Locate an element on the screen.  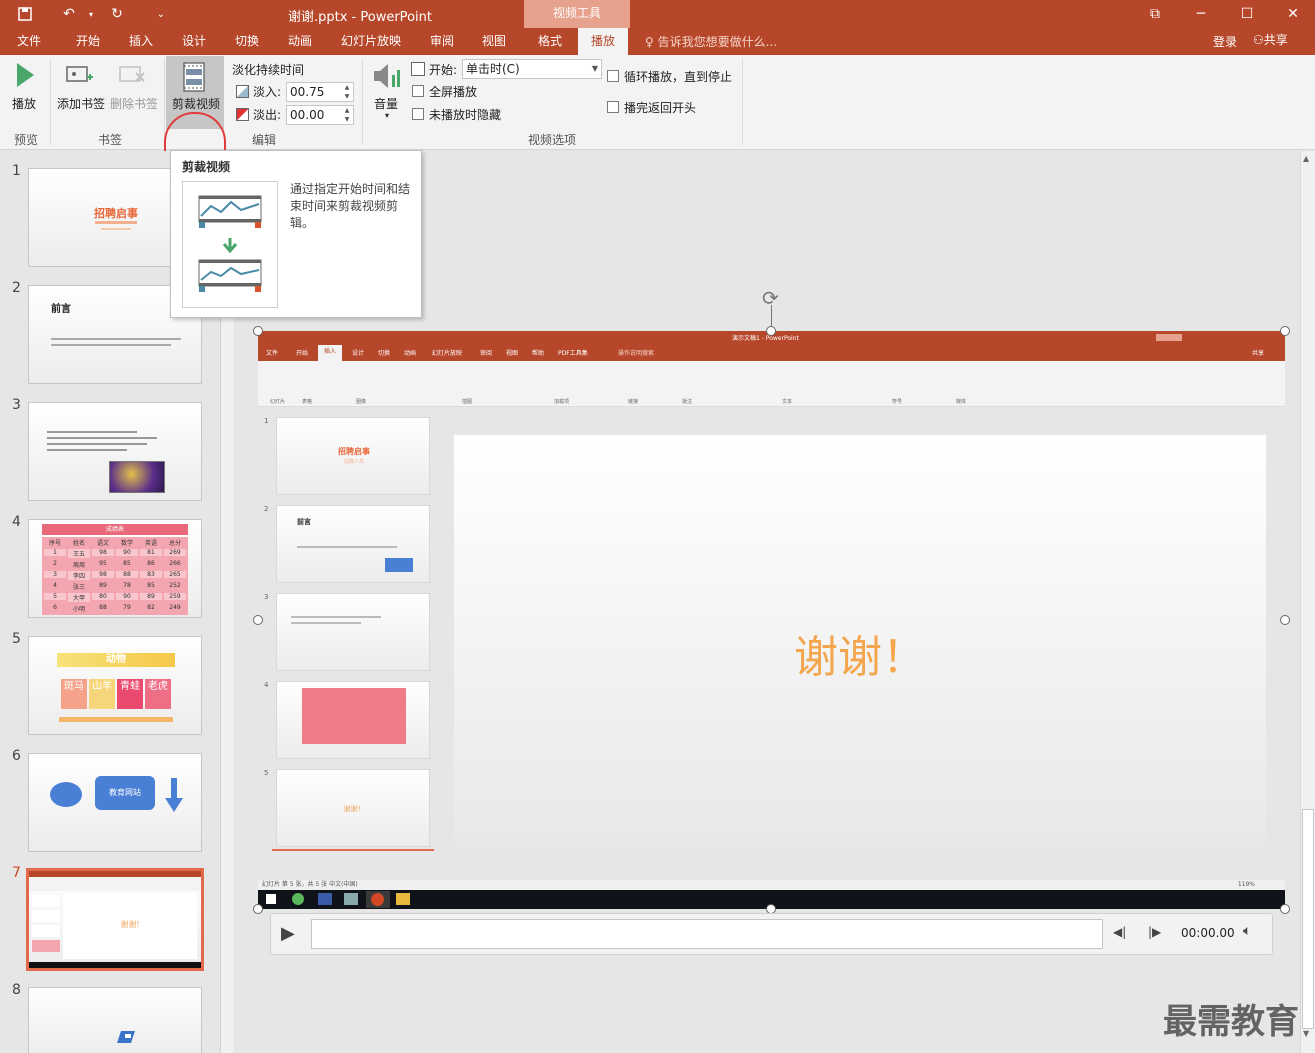
fullscreen-checkbox is located at coordinates (418, 91).